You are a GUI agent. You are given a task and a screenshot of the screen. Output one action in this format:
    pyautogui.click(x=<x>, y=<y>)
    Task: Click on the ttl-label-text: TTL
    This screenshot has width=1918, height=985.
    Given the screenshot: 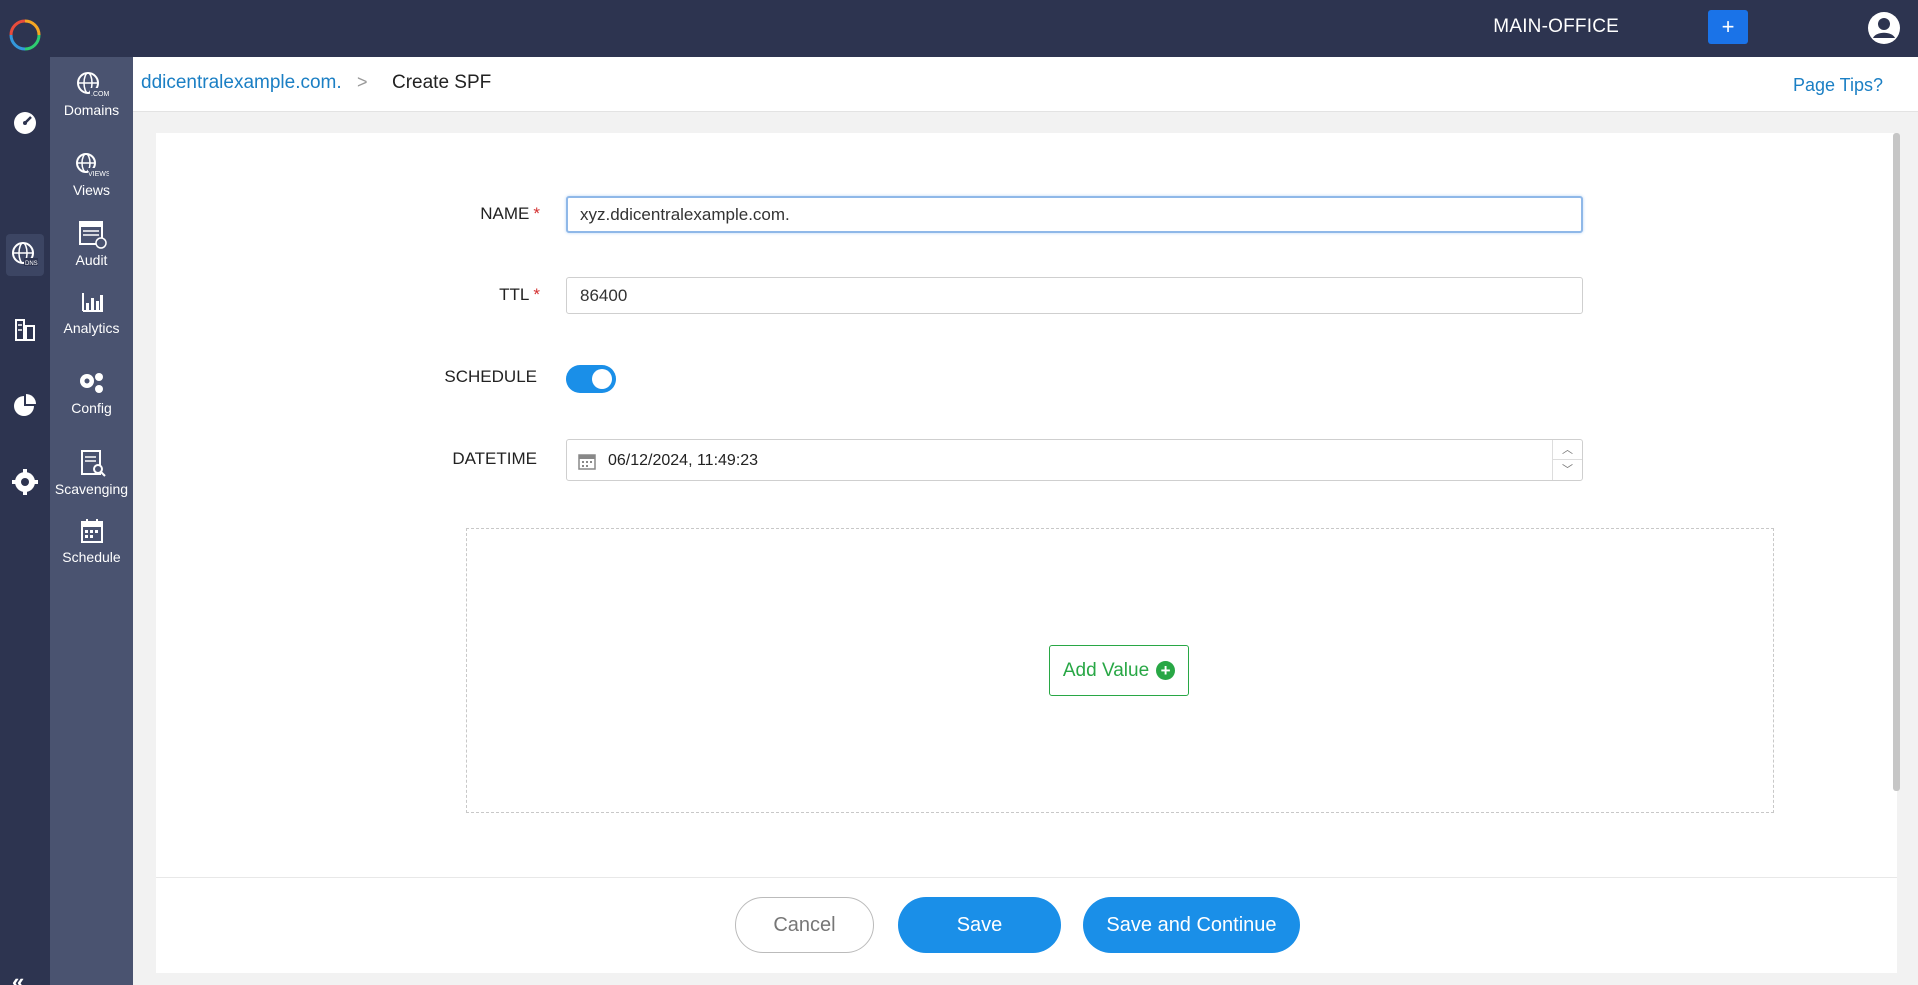 What is the action you would take?
    pyautogui.click(x=514, y=294)
    